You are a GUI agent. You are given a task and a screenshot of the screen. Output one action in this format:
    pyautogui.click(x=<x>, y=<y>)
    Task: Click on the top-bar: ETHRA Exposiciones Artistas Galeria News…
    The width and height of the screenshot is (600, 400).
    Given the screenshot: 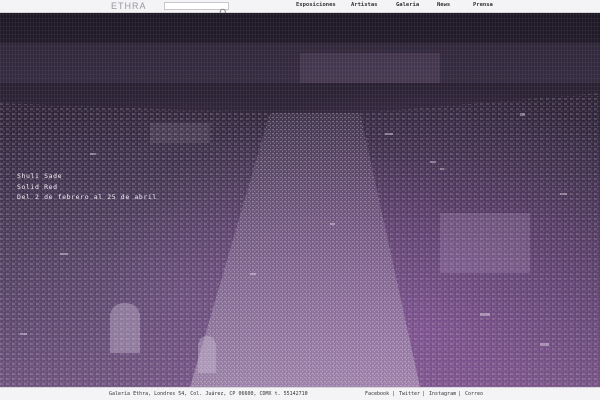 What is the action you would take?
    pyautogui.click(x=300, y=8)
    